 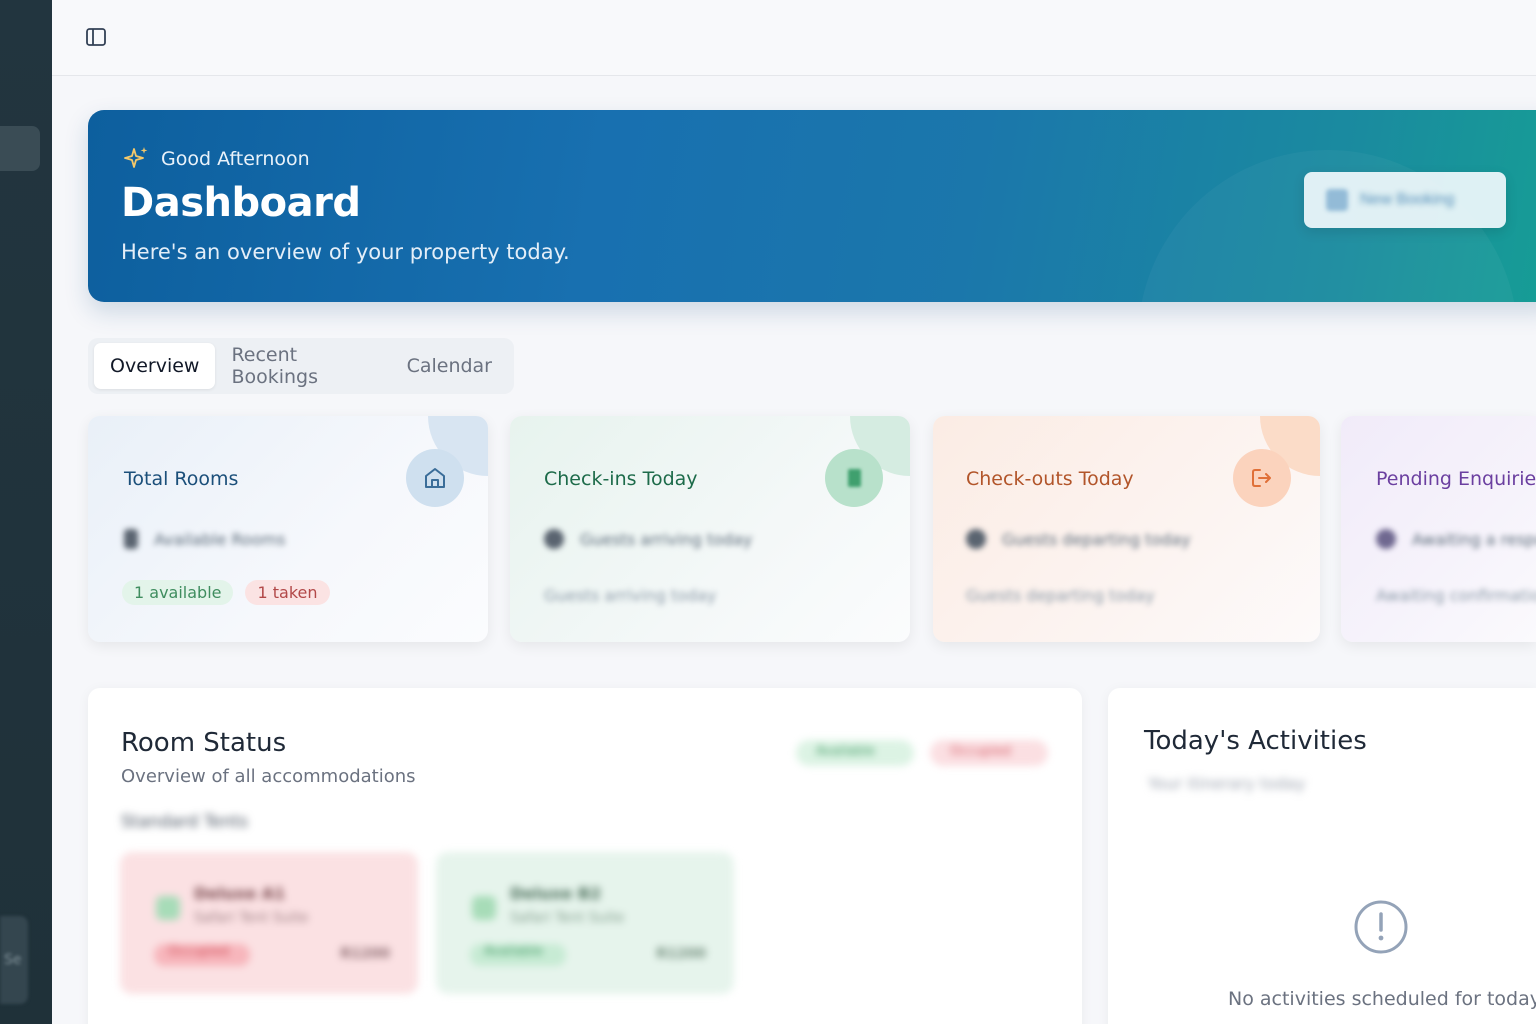 What do you see at coordinates (235, 159) in the screenshot?
I see `greeting-text: Good Afternoon` at bounding box center [235, 159].